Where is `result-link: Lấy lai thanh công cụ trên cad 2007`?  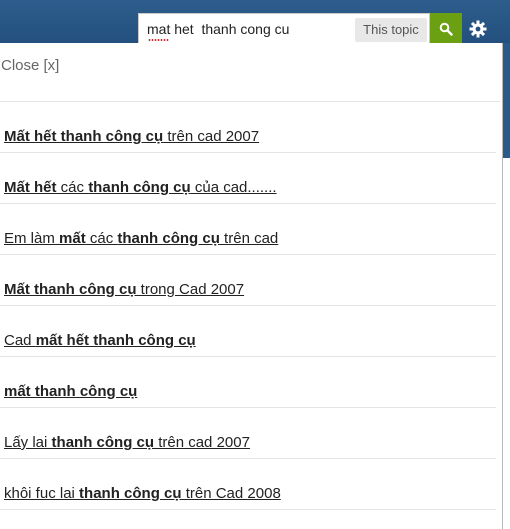
result-link: Lấy lai thanh công cụ trên cad 2007 is located at coordinates (127, 442).